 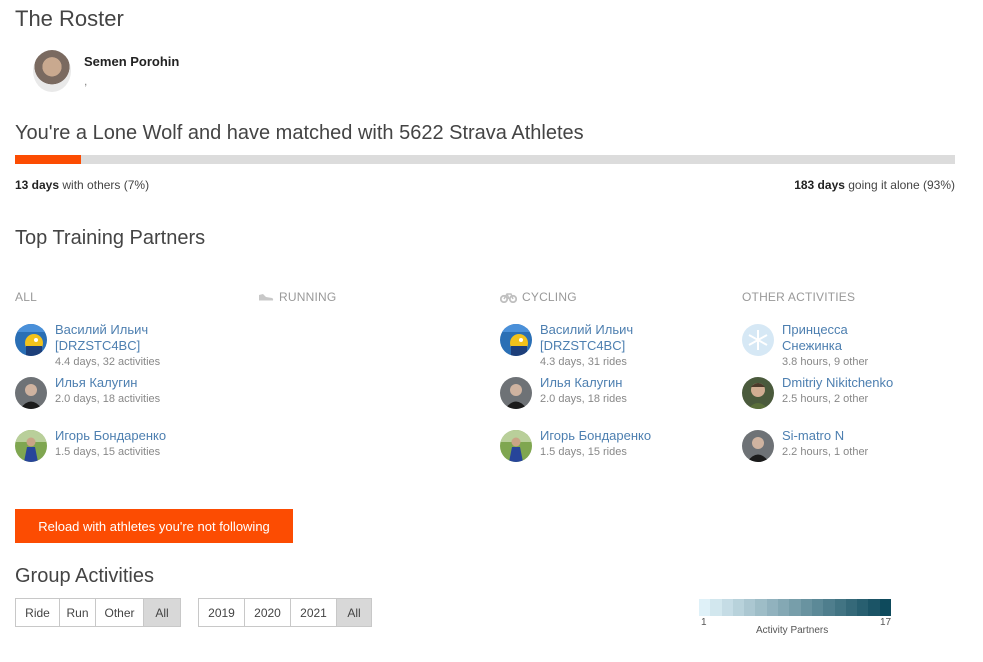 I want to click on alone-text: going it alone (93%), so click(x=899, y=185).